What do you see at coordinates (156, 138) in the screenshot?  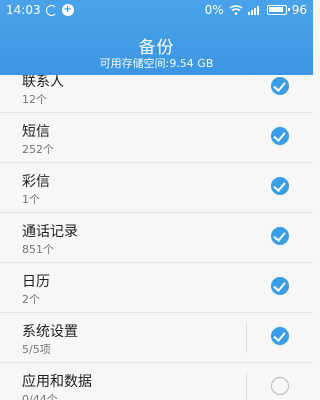 I see `list-item-sms: 短信 252个` at bounding box center [156, 138].